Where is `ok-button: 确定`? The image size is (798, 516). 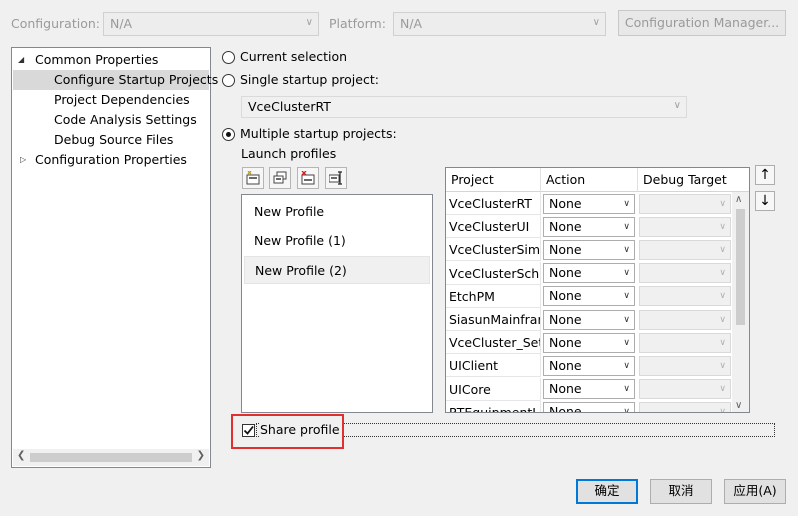
ok-button: 确定 is located at coordinates (607, 491).